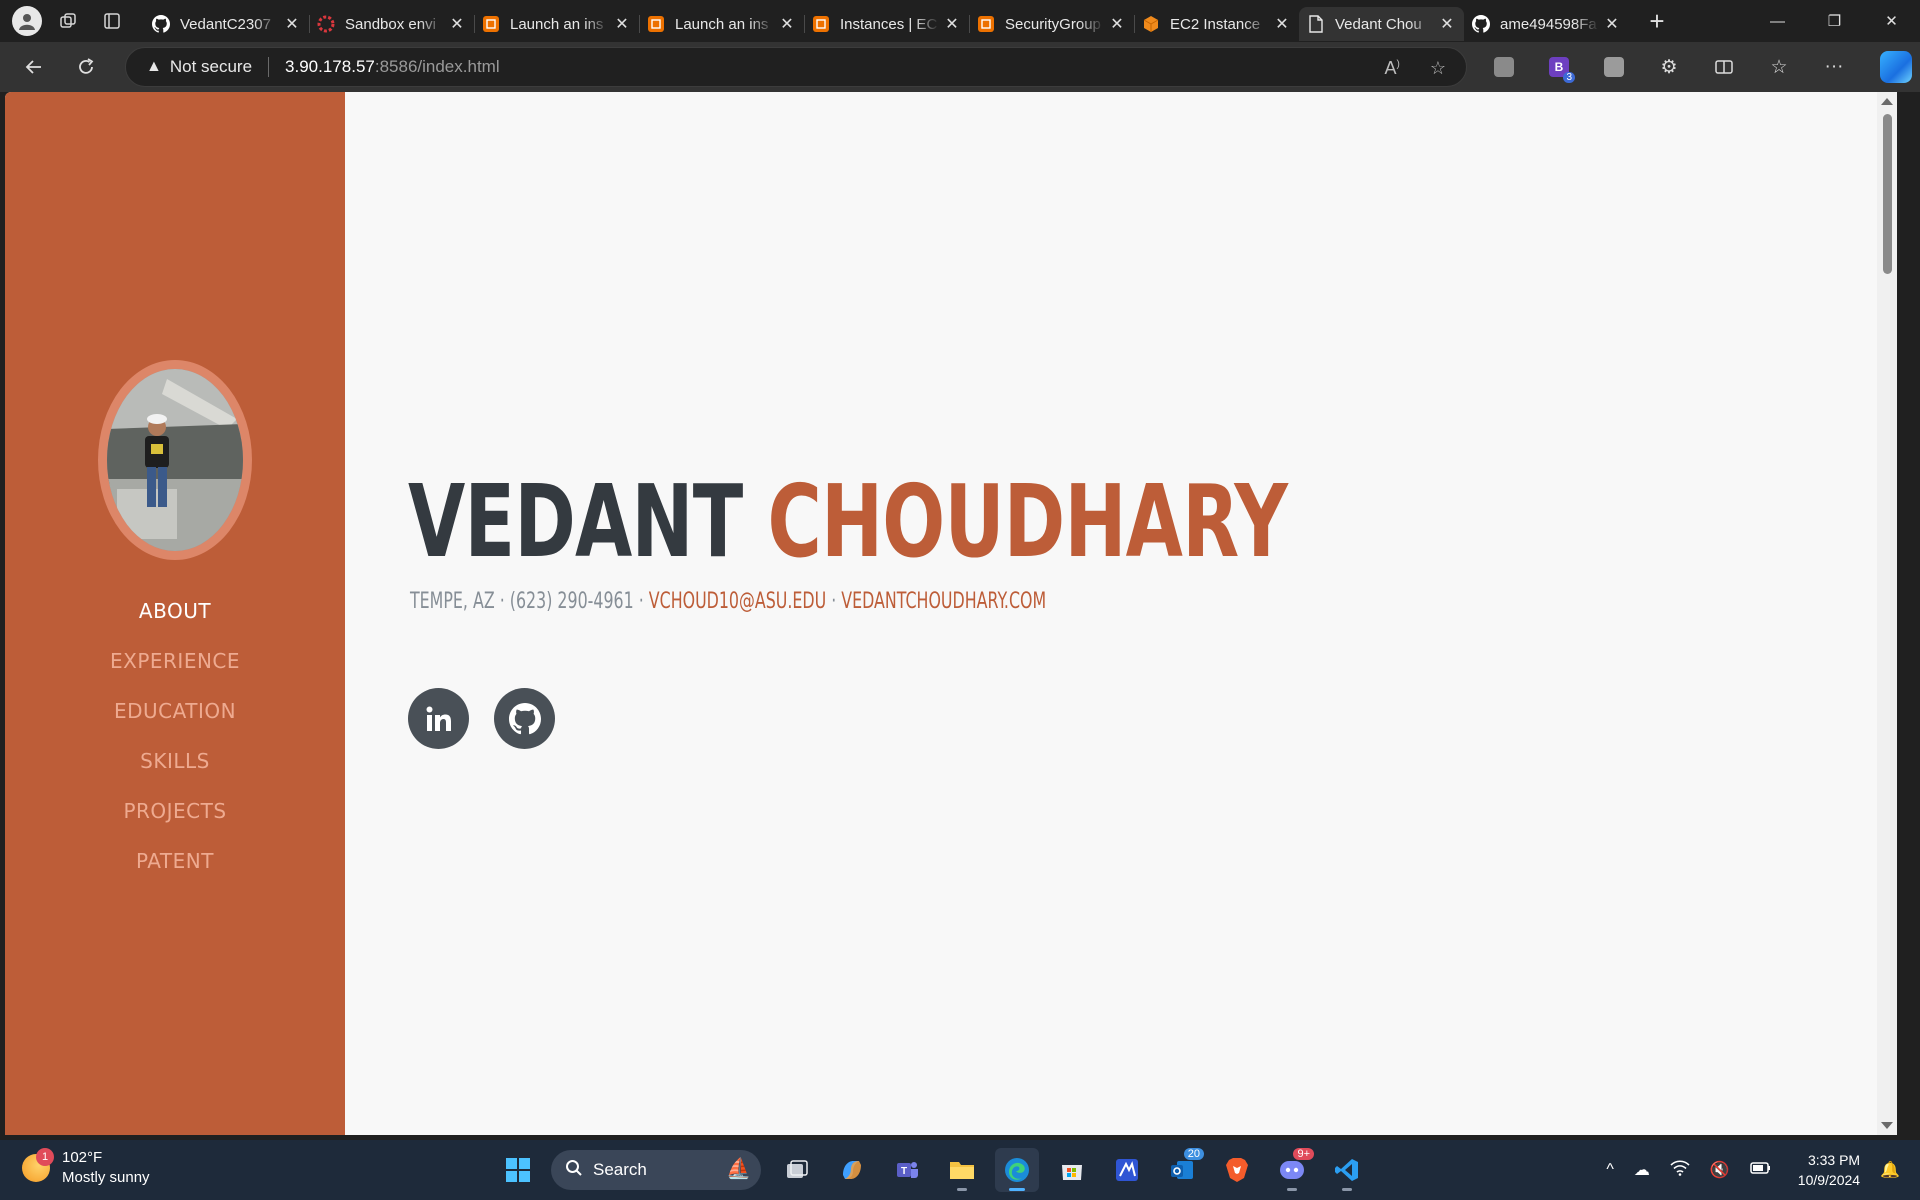 The image size is (1920, 1200). I want to click on taskbar-search: Search ⛵, so click(656, 1170).